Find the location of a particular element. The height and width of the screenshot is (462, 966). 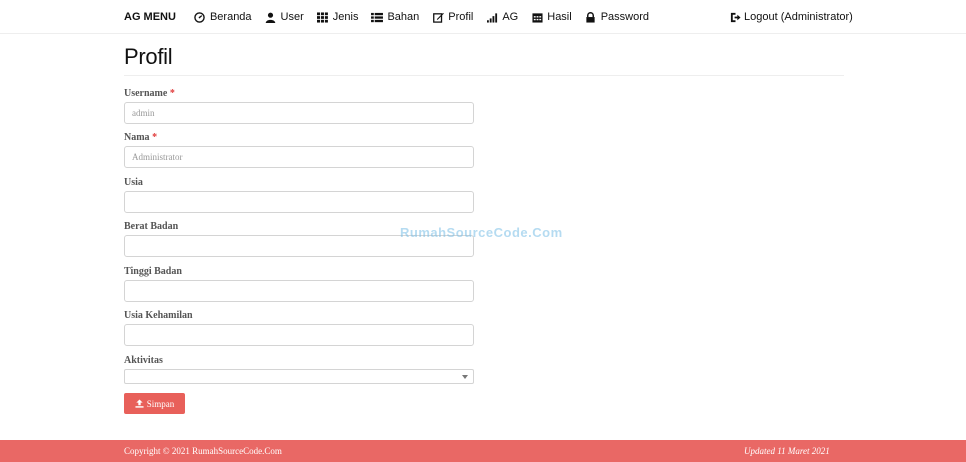

footer-copyright: Copyright © 2021 RumahSourceCode.Com is located at coordinates (203, 451).